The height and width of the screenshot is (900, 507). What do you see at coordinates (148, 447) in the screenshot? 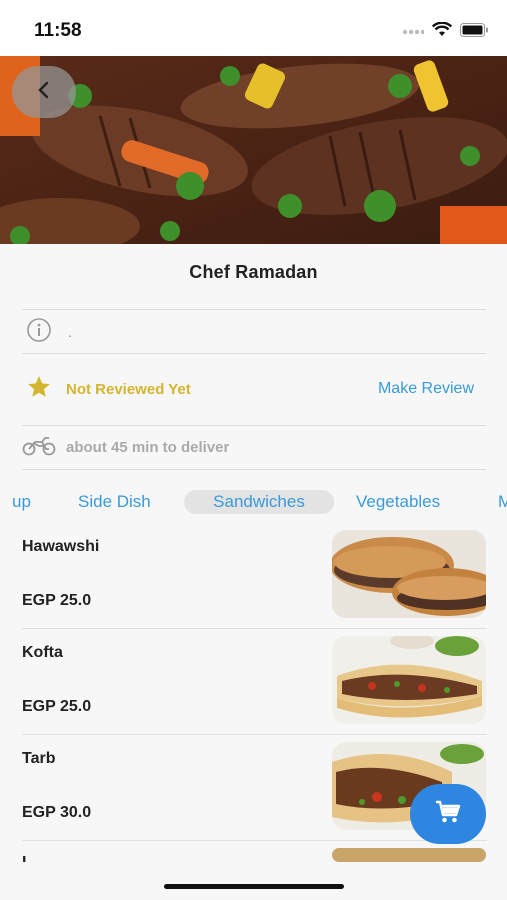
I see `delivery-time: about 45 min to deliver` at bounding box center [148, 447].